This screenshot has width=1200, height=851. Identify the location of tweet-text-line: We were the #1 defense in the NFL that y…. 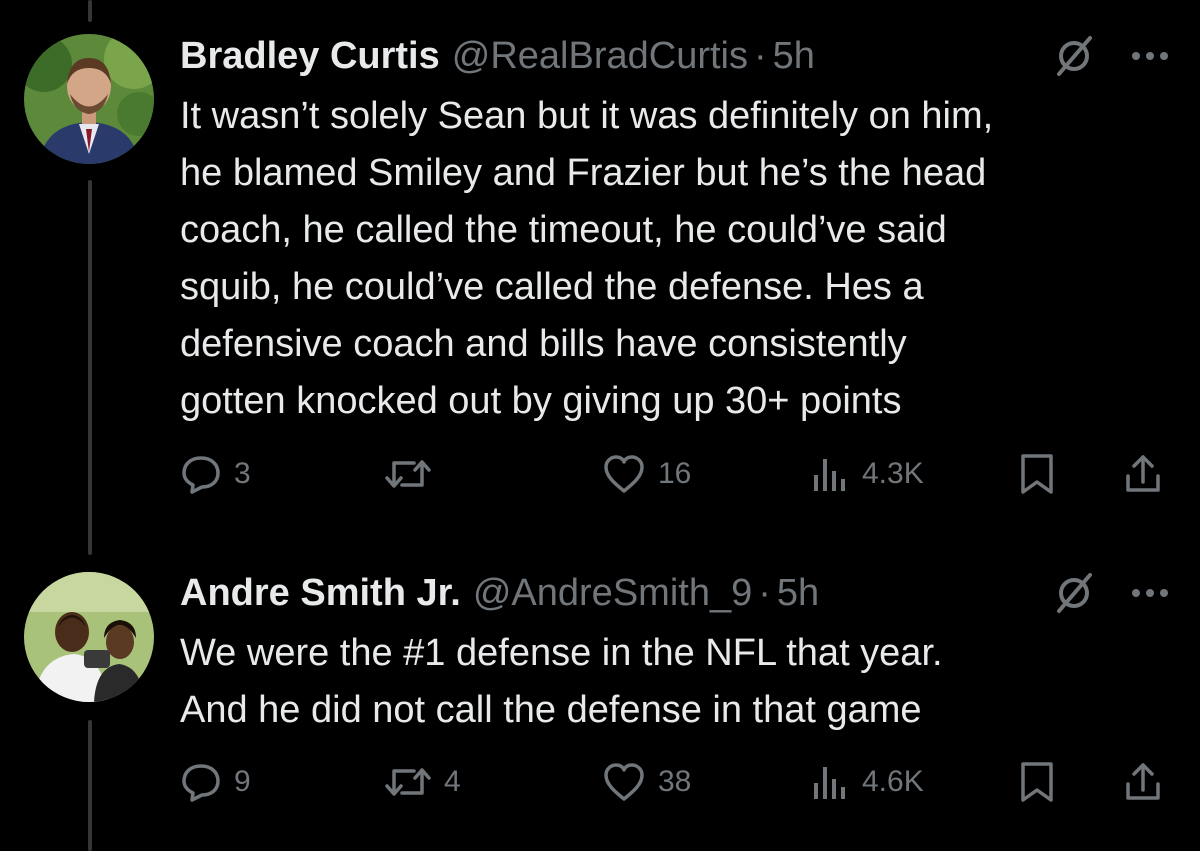
(561, 653).